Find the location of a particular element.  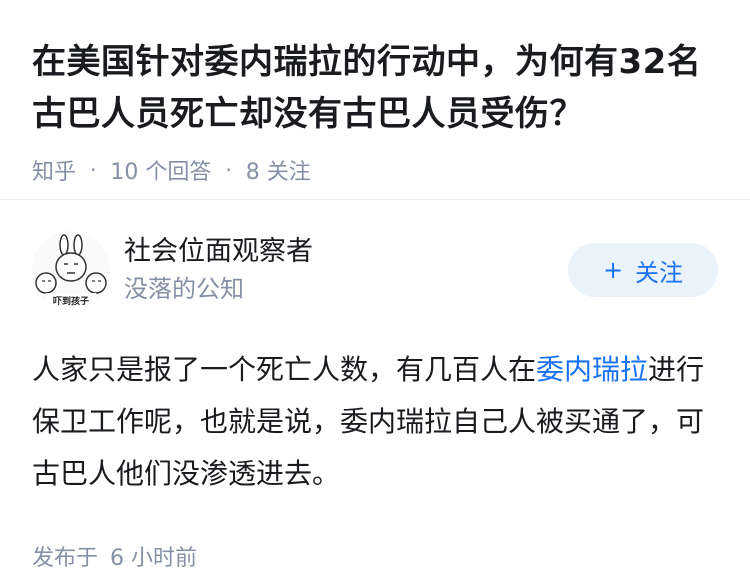

avatar: 吓到孩子 is located at coordinates (71, 270).